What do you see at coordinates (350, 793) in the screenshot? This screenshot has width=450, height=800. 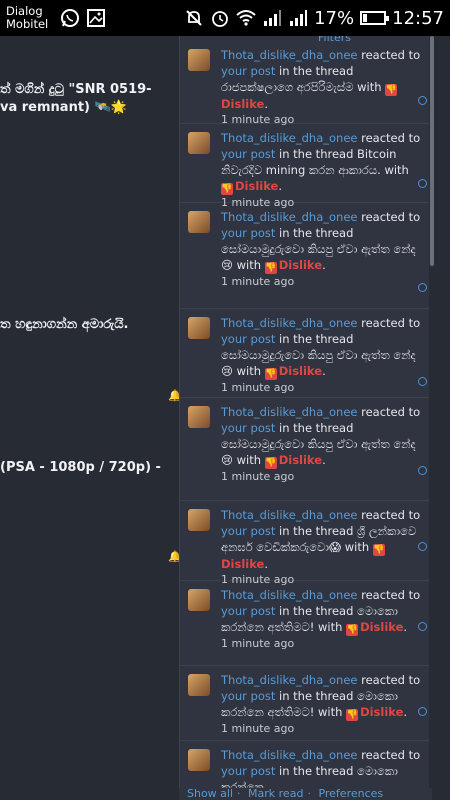 I see `preferences-link: Preferences` at bounding box center [350, 793].